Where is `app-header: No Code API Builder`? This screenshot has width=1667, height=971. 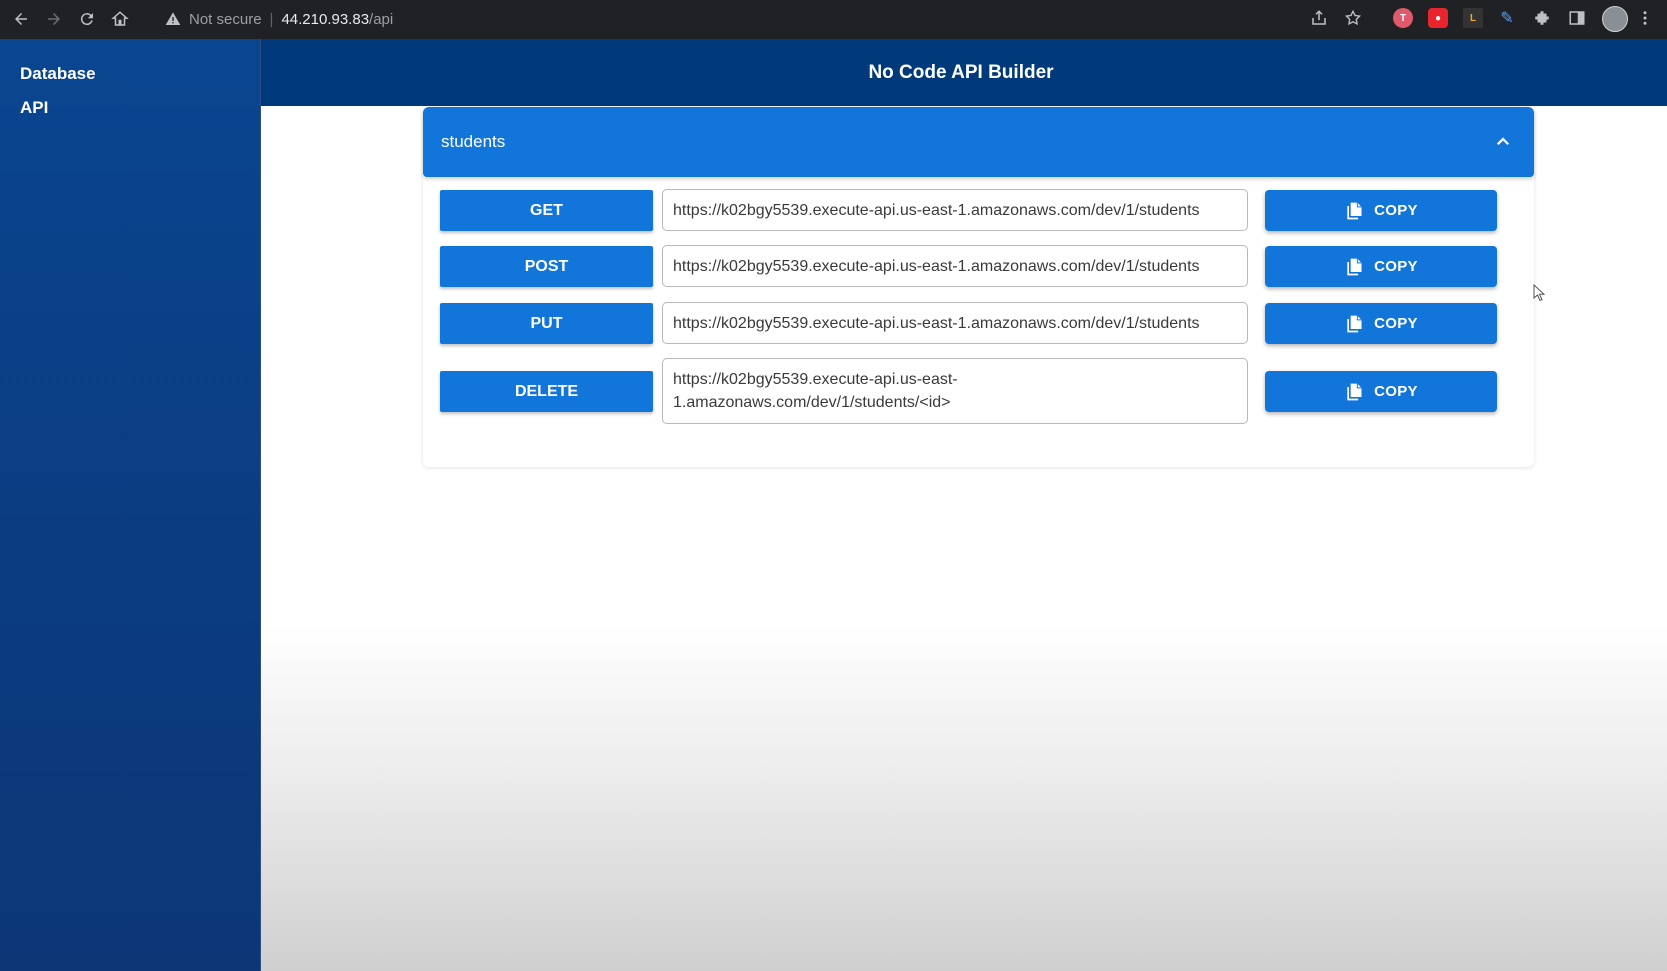
app-header: No Code API Builder is located at coordinates (964, 72).